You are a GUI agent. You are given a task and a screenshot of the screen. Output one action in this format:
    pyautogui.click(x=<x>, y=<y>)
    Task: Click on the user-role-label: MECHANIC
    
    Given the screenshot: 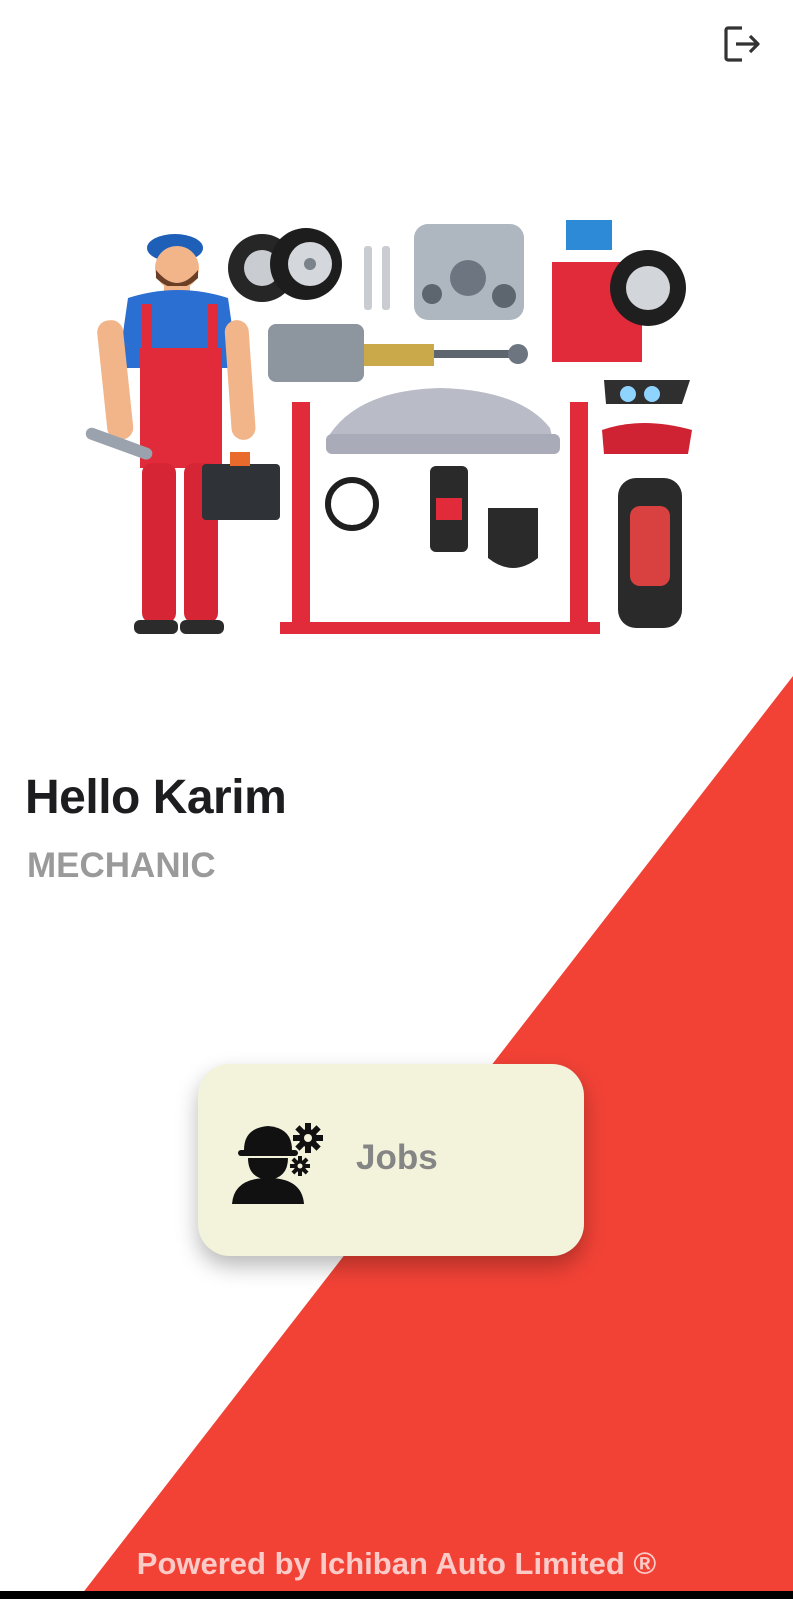 What is the action you would take?
    pyautogui.click(x=121, y=865)
    